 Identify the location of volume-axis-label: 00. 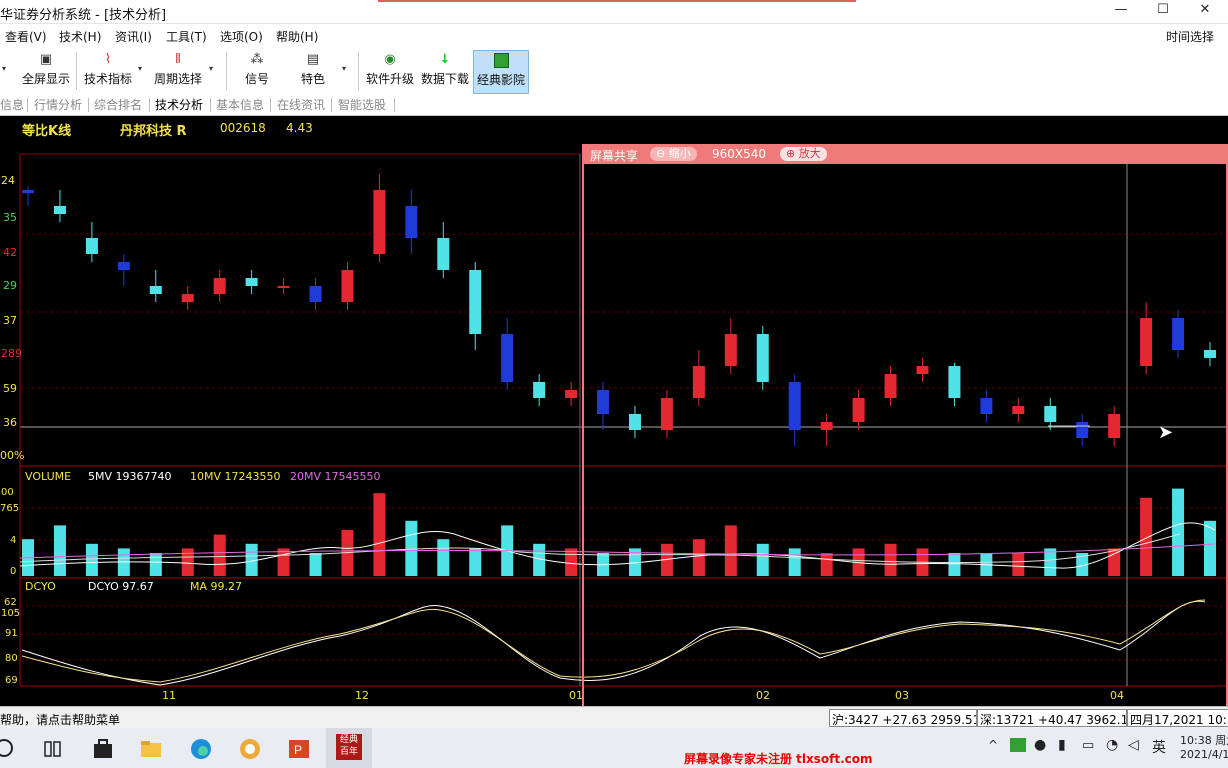
(7, 492).